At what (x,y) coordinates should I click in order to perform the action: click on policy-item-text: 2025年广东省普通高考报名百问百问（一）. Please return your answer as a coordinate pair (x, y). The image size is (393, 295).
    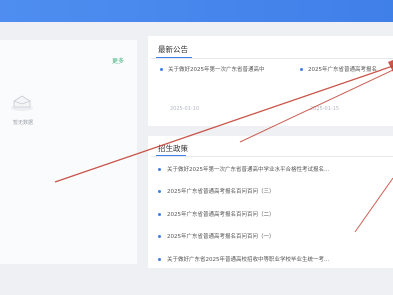
    Looking at the image, I should click on (221, 237).